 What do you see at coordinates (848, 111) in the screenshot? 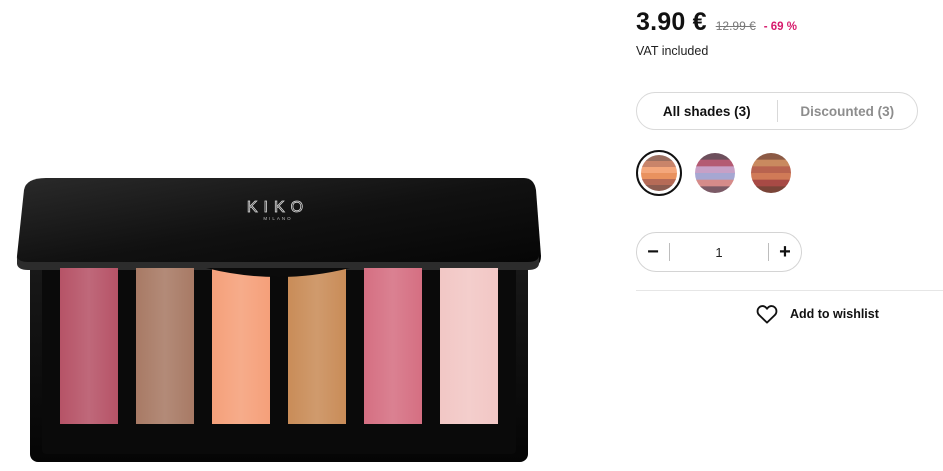
I see `tab-discounted: Discounted (3)` at bounding box center [848, 111].